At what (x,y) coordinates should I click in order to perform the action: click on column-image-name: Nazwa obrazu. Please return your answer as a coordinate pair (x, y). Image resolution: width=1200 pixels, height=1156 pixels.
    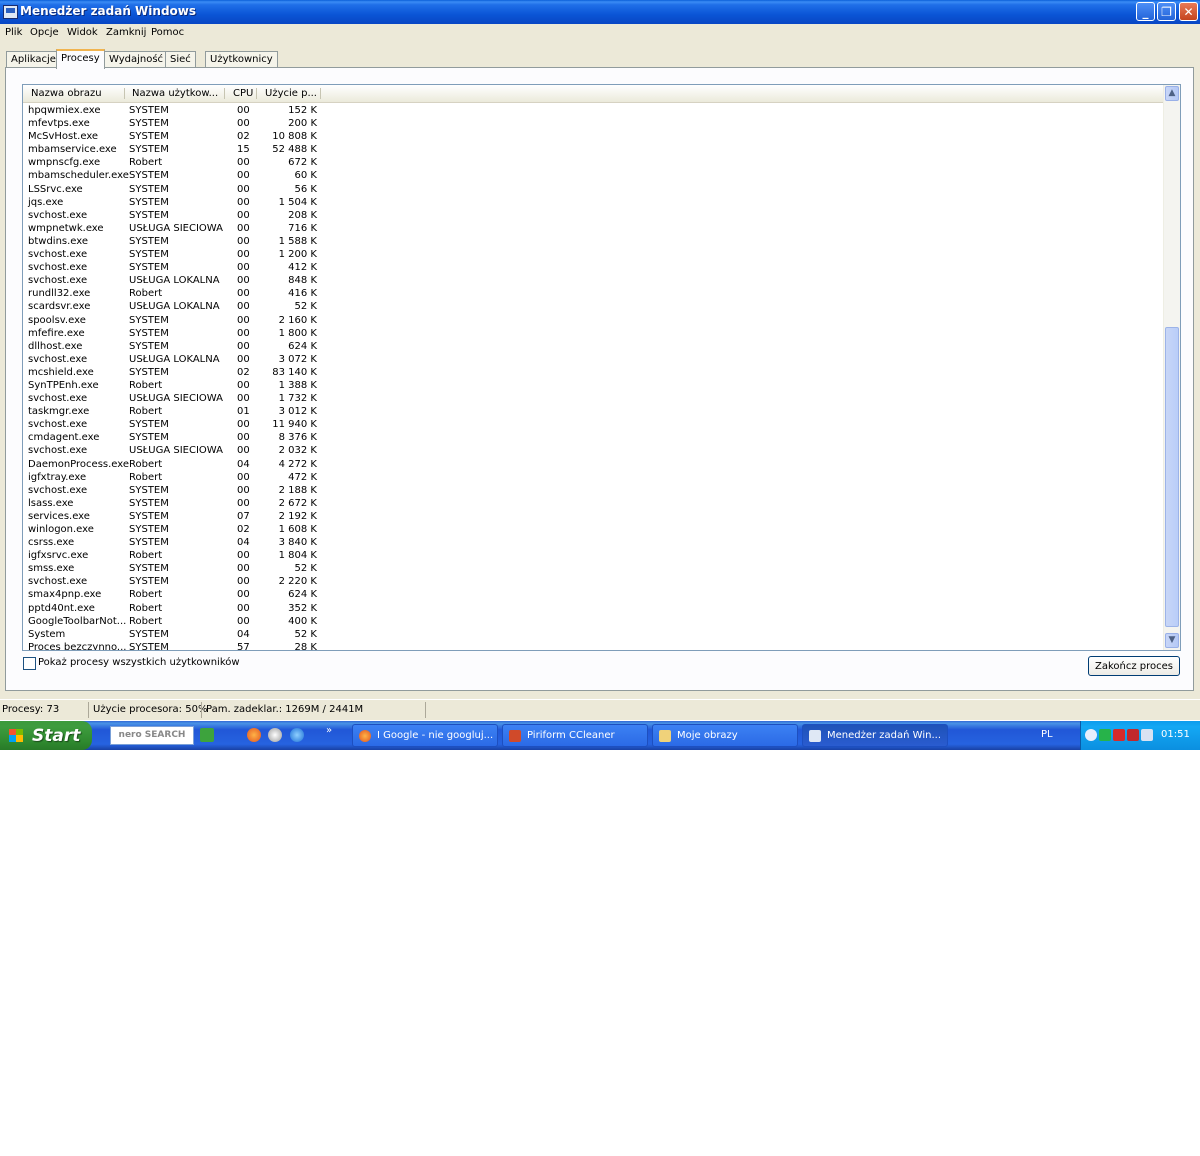
    Looking at the image, I should click on (66, 93).